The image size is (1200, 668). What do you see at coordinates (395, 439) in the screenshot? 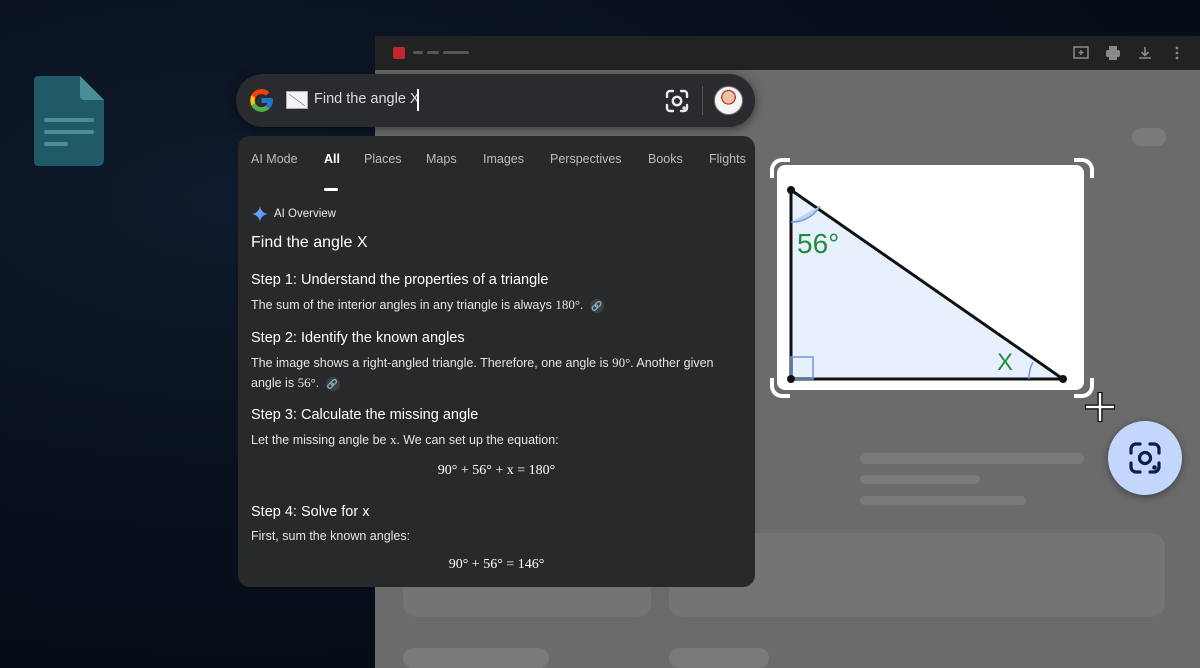
I see `step-value: x.` at bounding box center [395, 439].